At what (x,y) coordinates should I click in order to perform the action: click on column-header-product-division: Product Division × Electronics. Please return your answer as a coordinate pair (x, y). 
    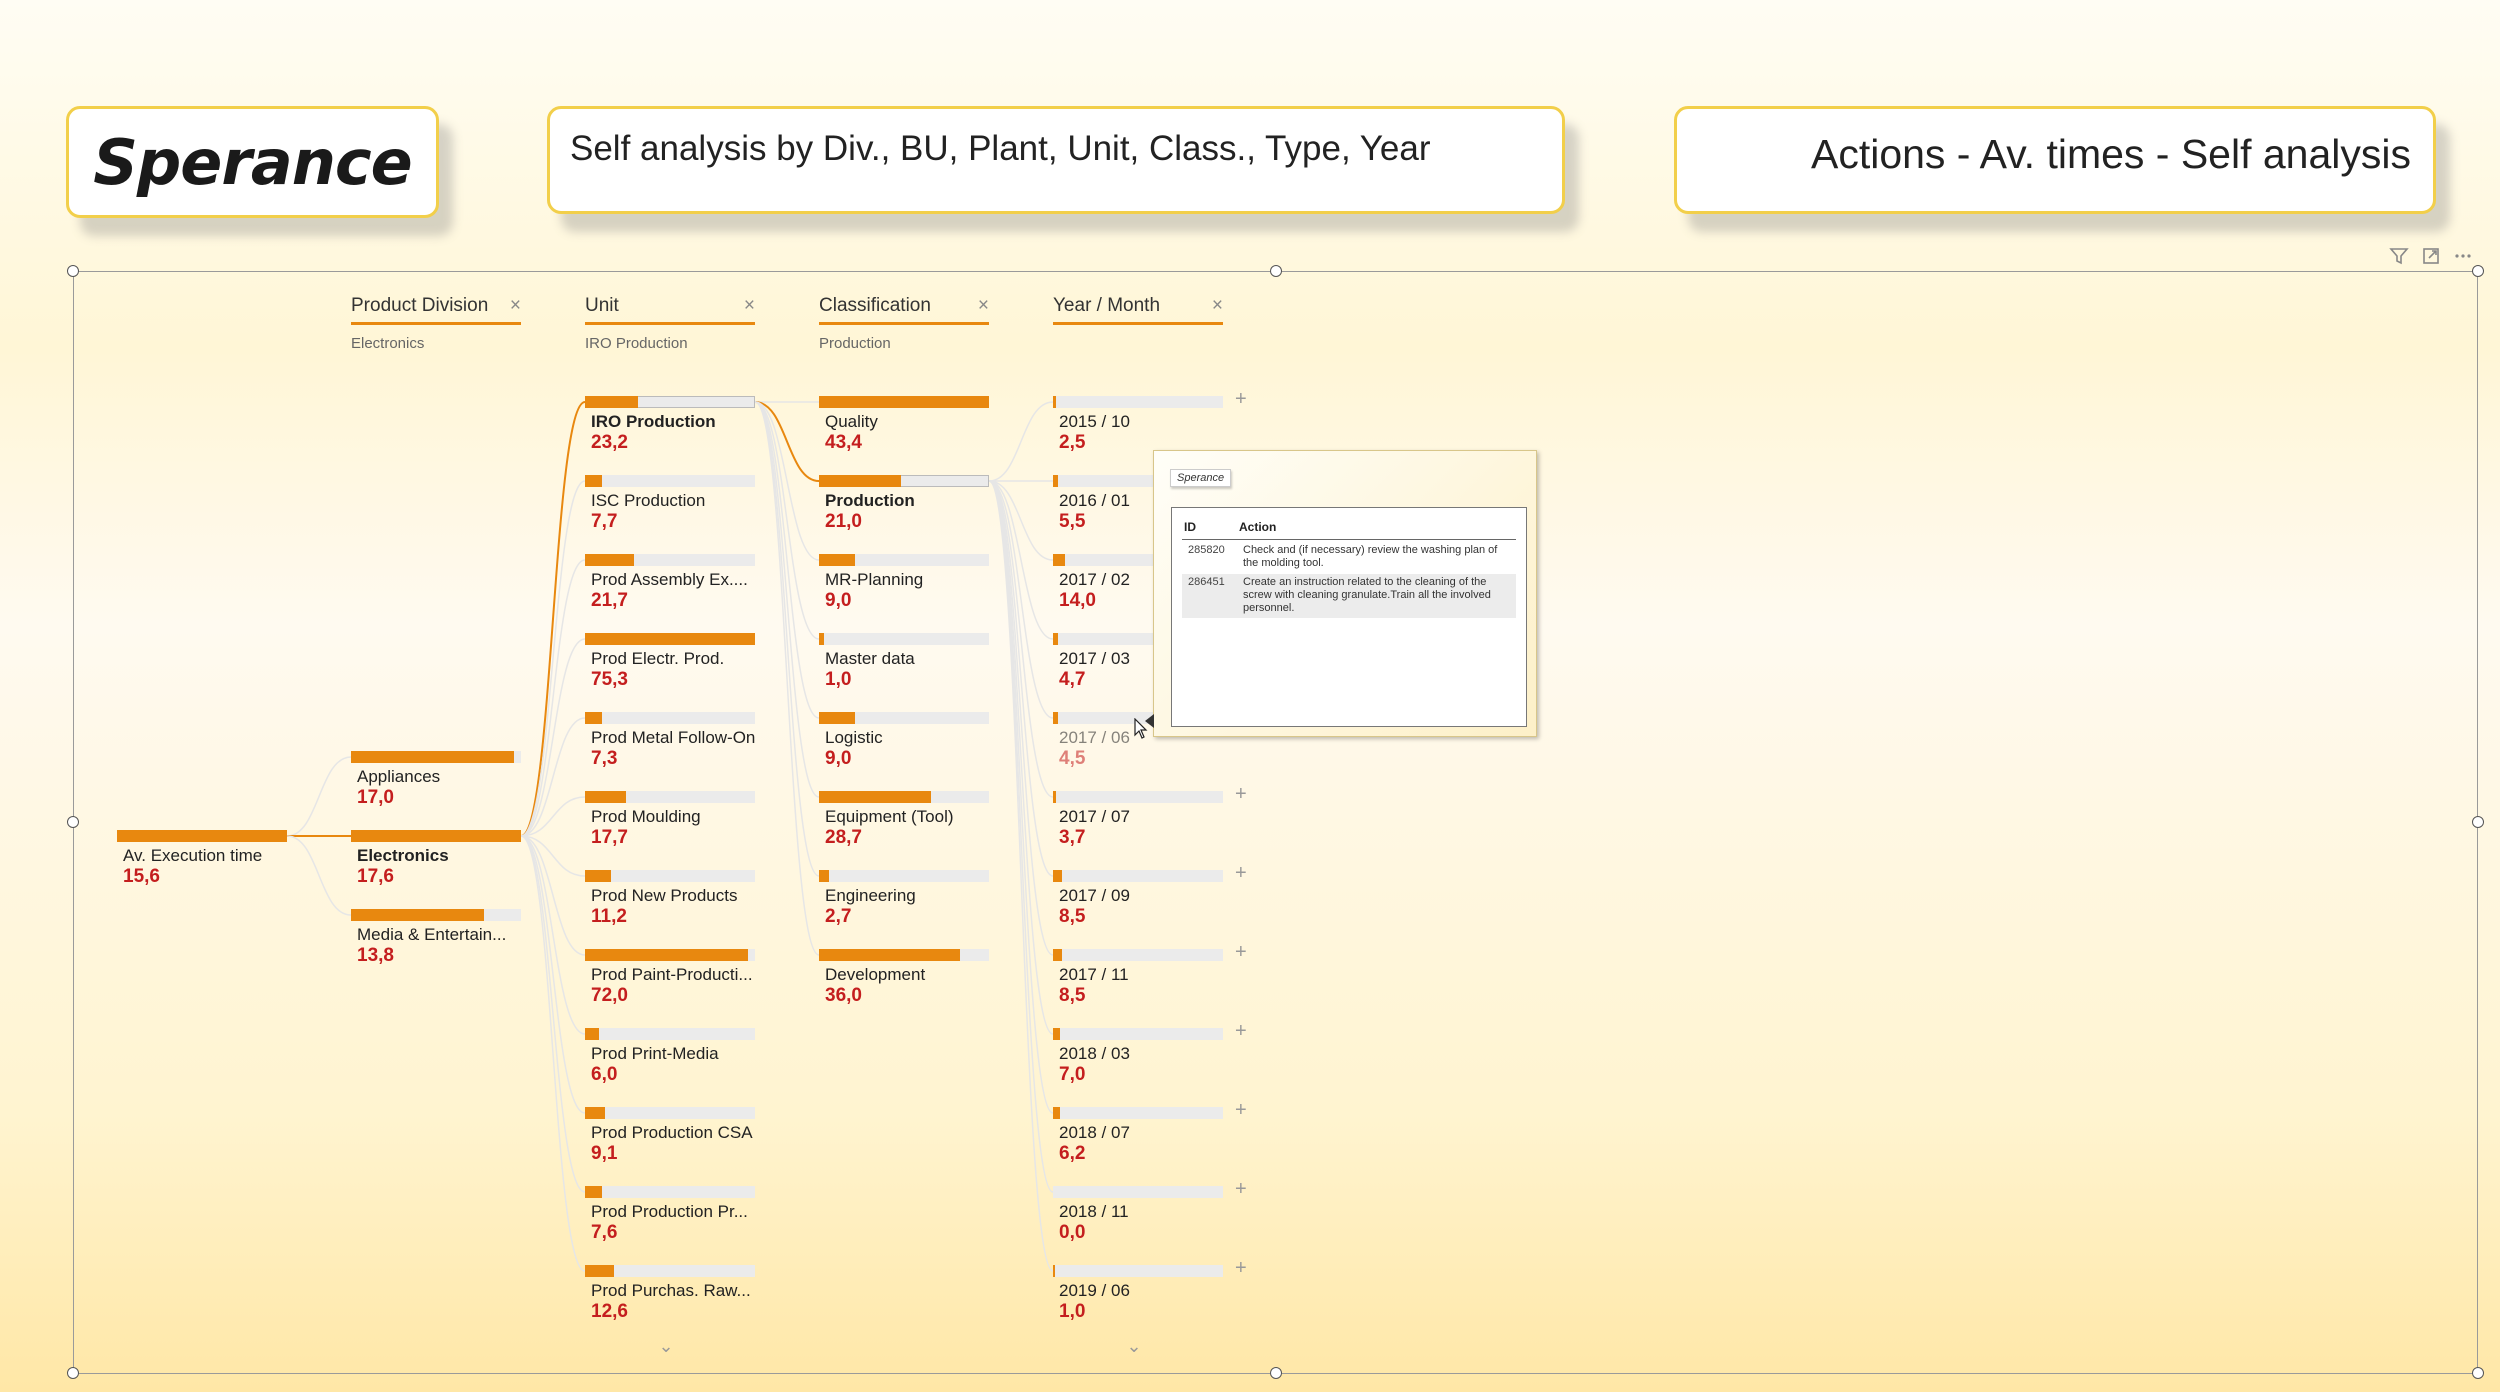
    Looking at the image, I should click on (436, 323).